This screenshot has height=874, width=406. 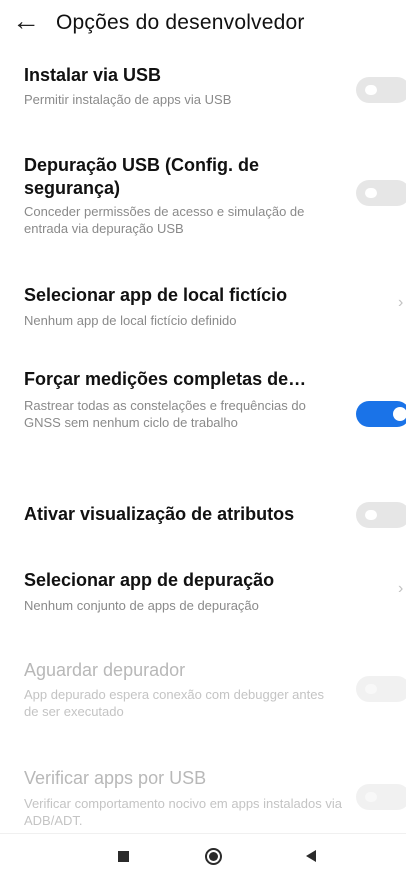 What do you see at coordinates (381, 90) in the screenshot?
I see `install-via-usb-toggle` at bounding box center [381, 90].